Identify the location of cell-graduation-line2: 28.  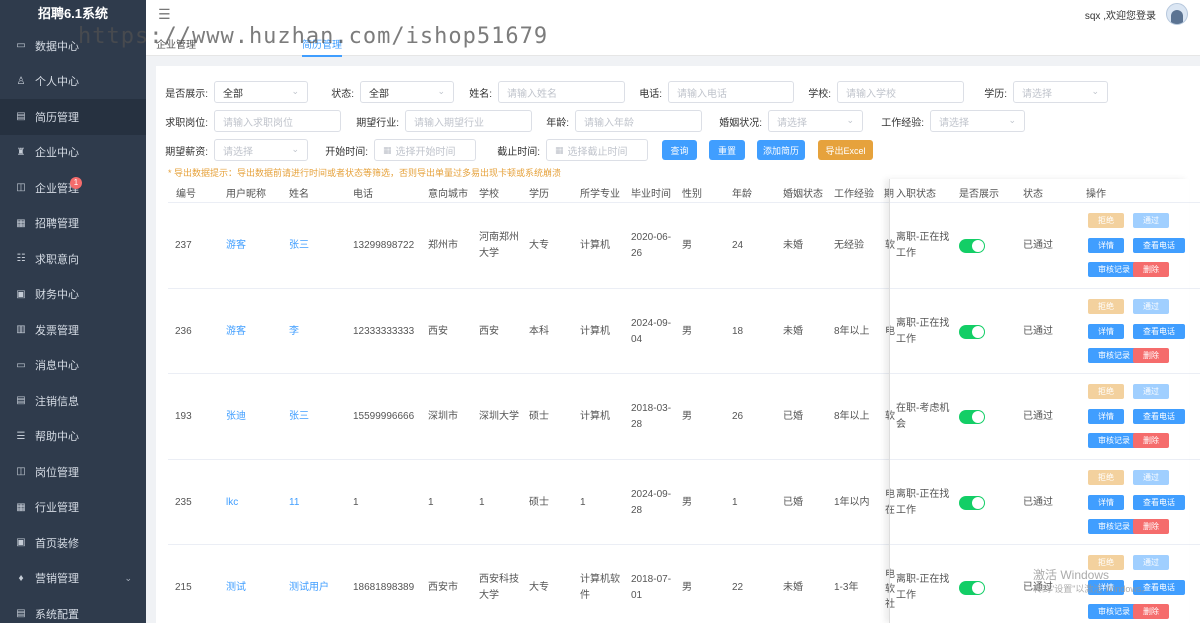
(637, 425).